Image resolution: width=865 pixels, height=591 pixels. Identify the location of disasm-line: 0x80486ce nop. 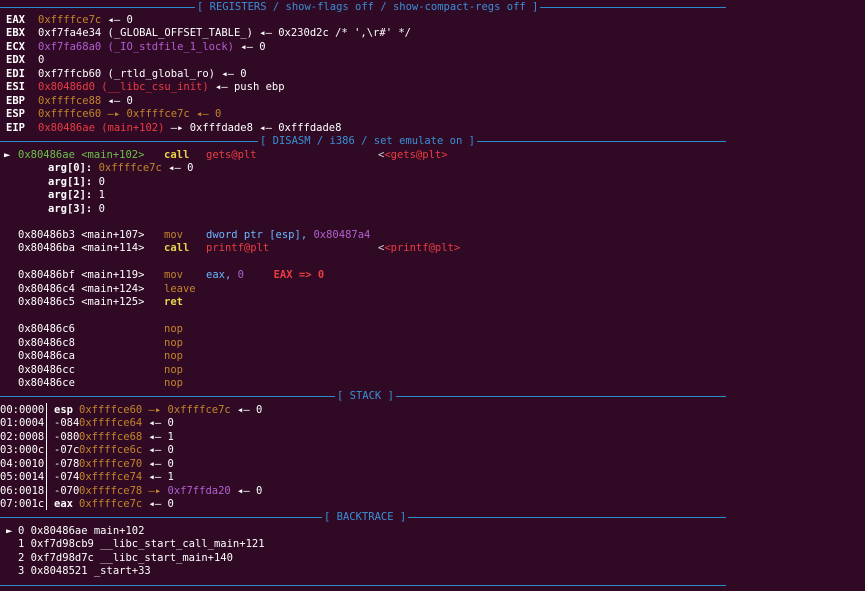
(100, 383).